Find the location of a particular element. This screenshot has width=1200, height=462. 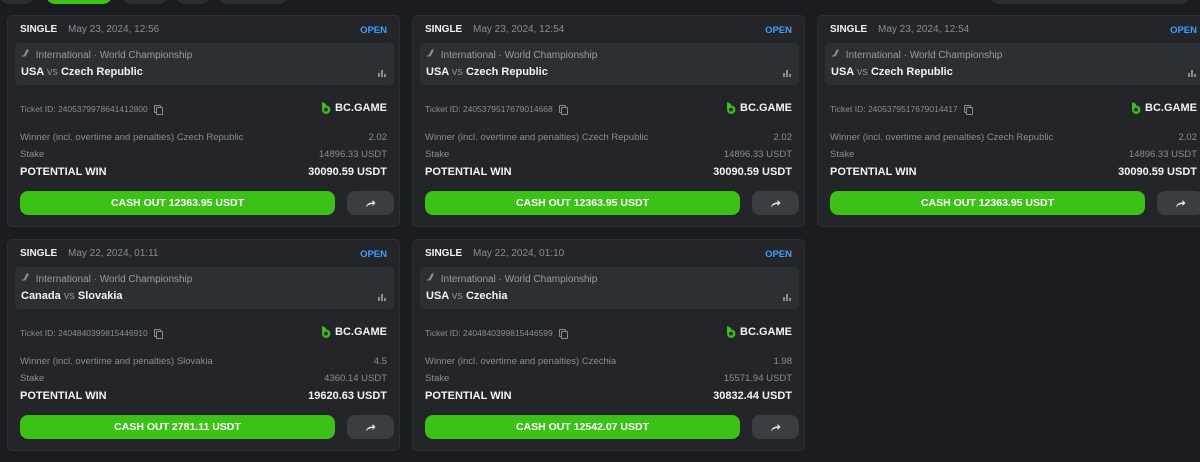

filter-tab-active is located at coordinates (79, 2).